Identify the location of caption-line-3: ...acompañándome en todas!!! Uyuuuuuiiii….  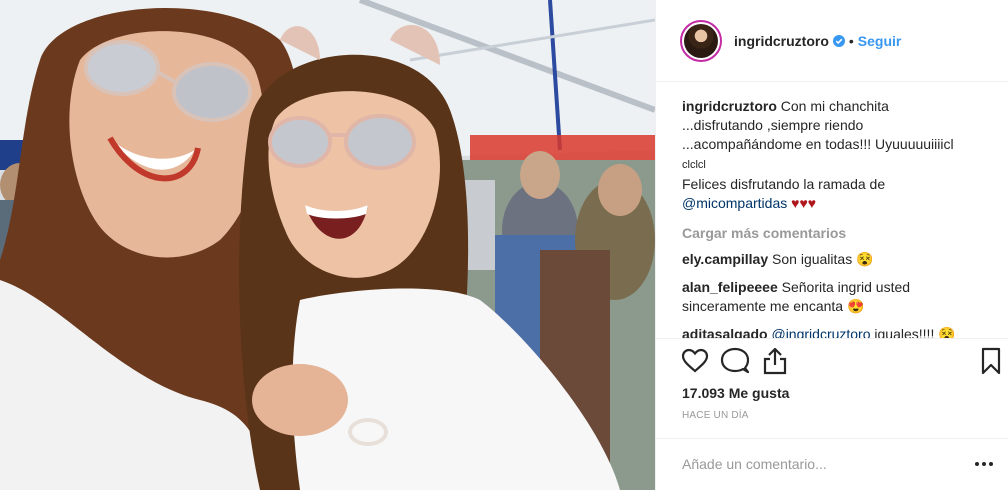
(818, 144).